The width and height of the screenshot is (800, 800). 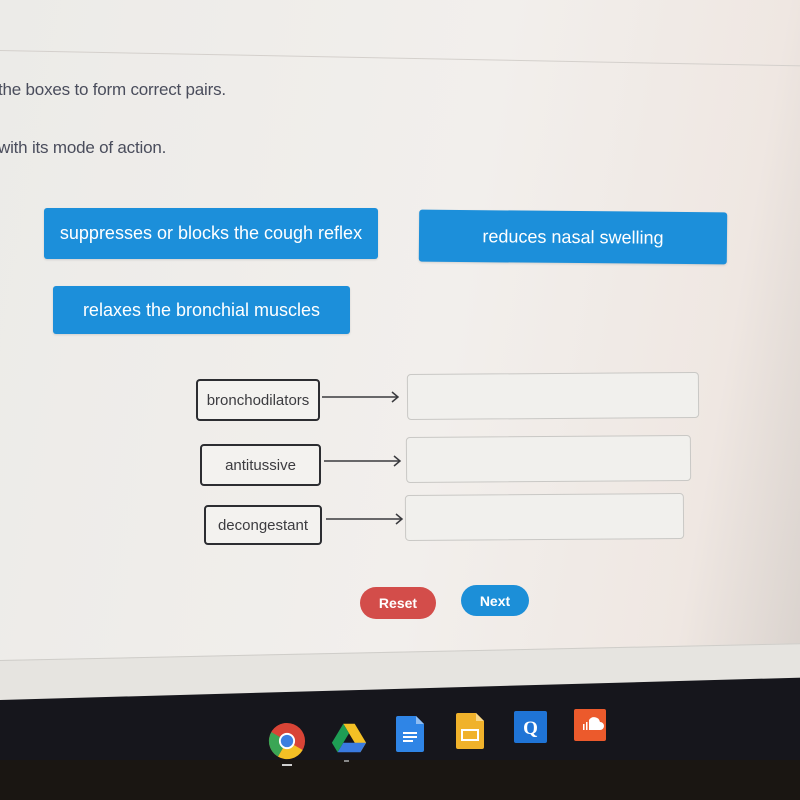 What do you see at coordinates (400, 780) in the screenshot?
I see `monitor-bezel` at bounding box center [400, 780].